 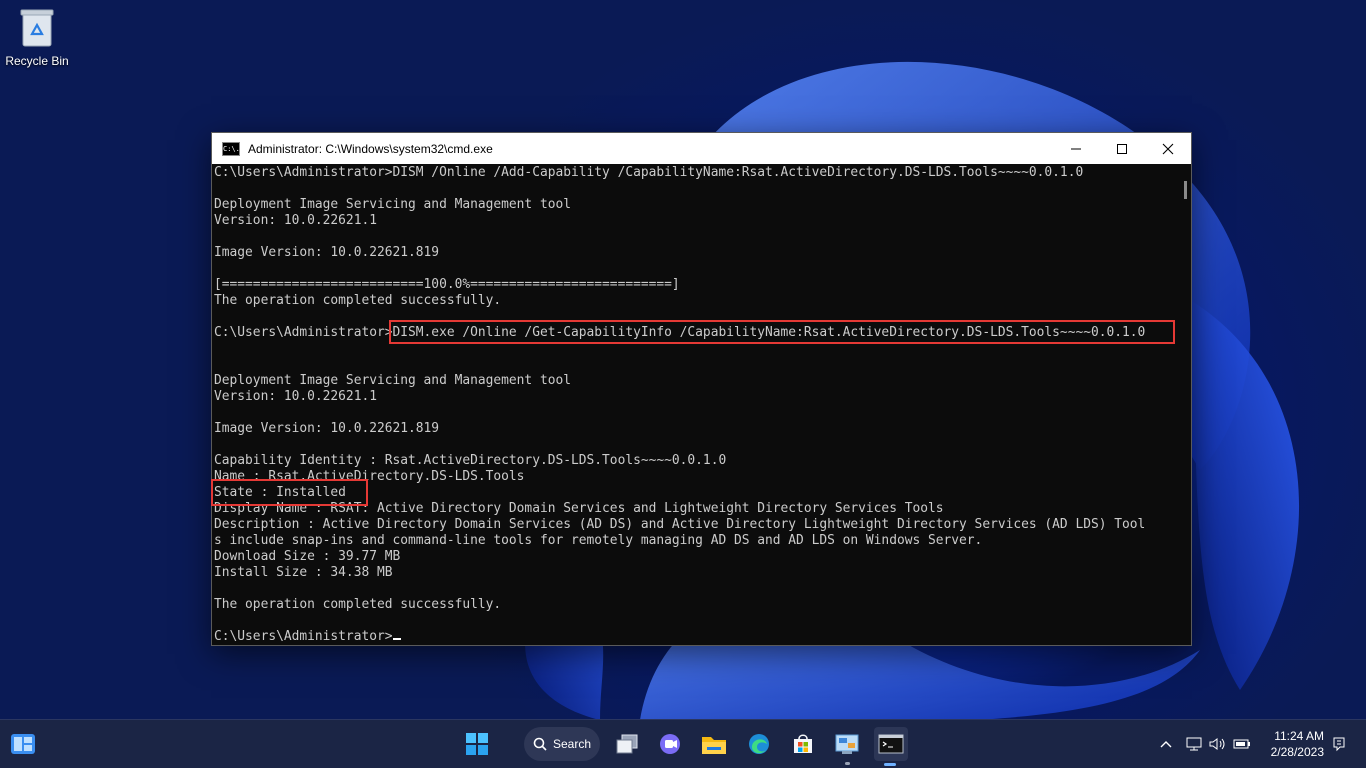 I want to click on console-line: Download Size : 39.77 MB, so click(x=307, y=556).